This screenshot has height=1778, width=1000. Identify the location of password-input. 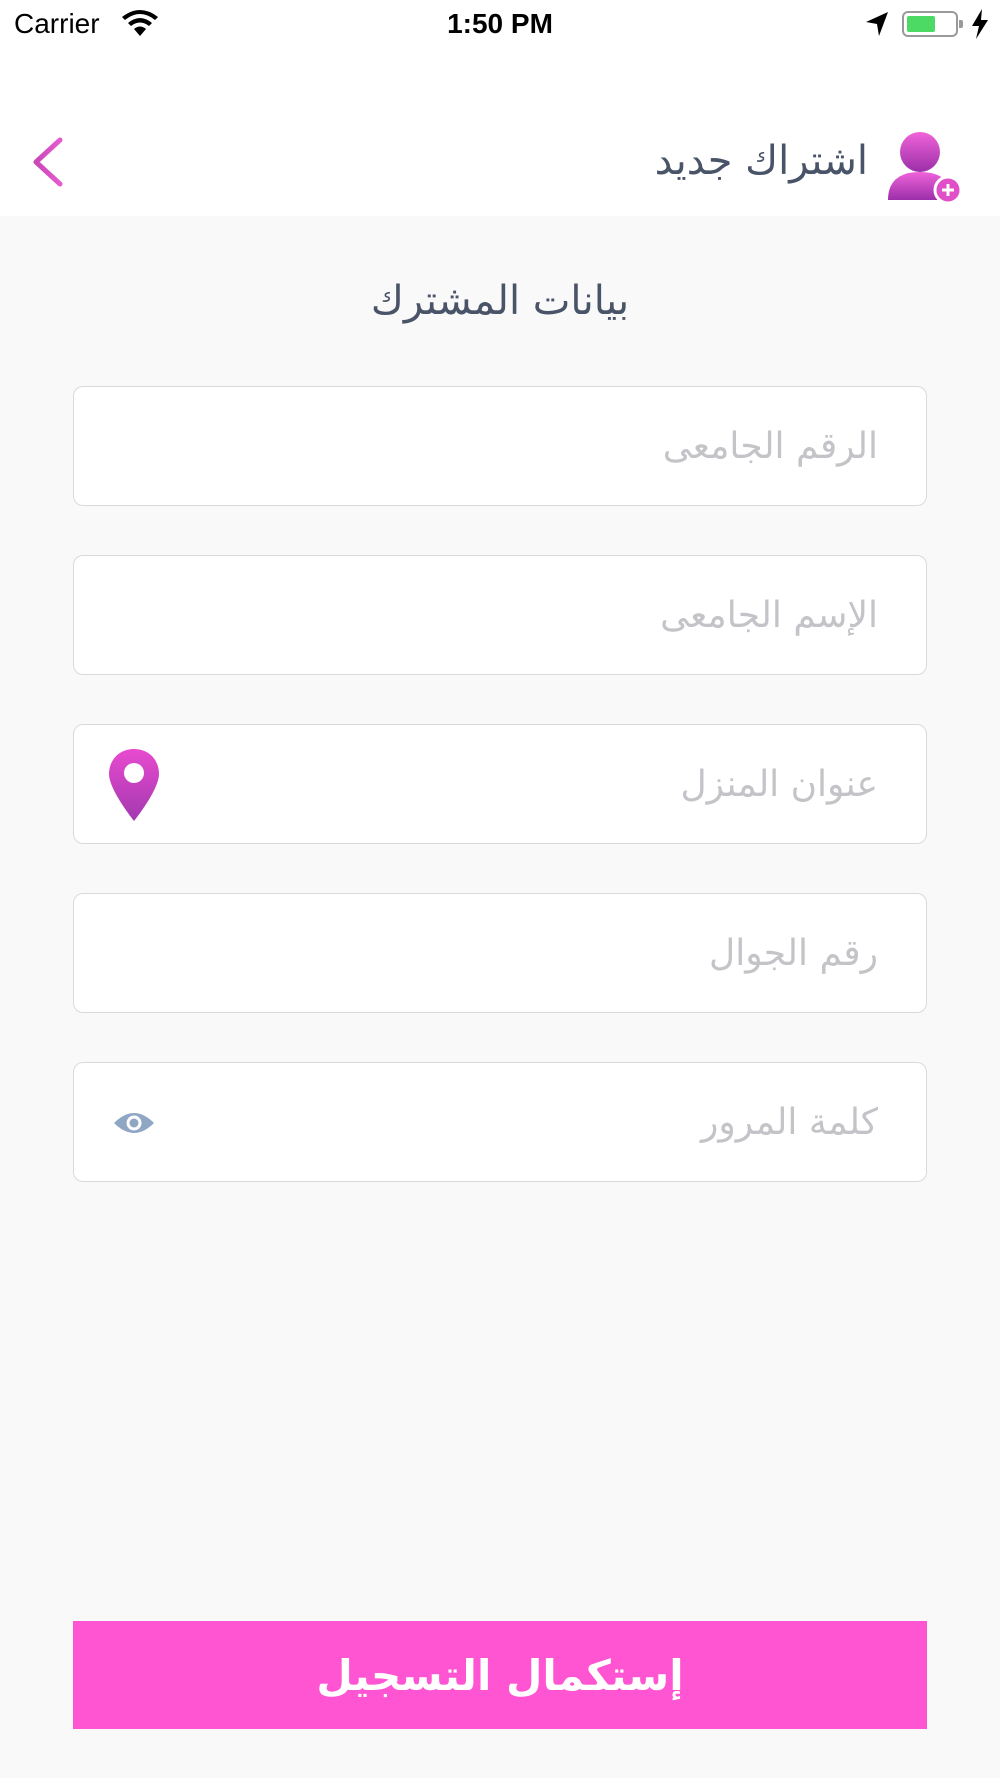
(531, 1122).